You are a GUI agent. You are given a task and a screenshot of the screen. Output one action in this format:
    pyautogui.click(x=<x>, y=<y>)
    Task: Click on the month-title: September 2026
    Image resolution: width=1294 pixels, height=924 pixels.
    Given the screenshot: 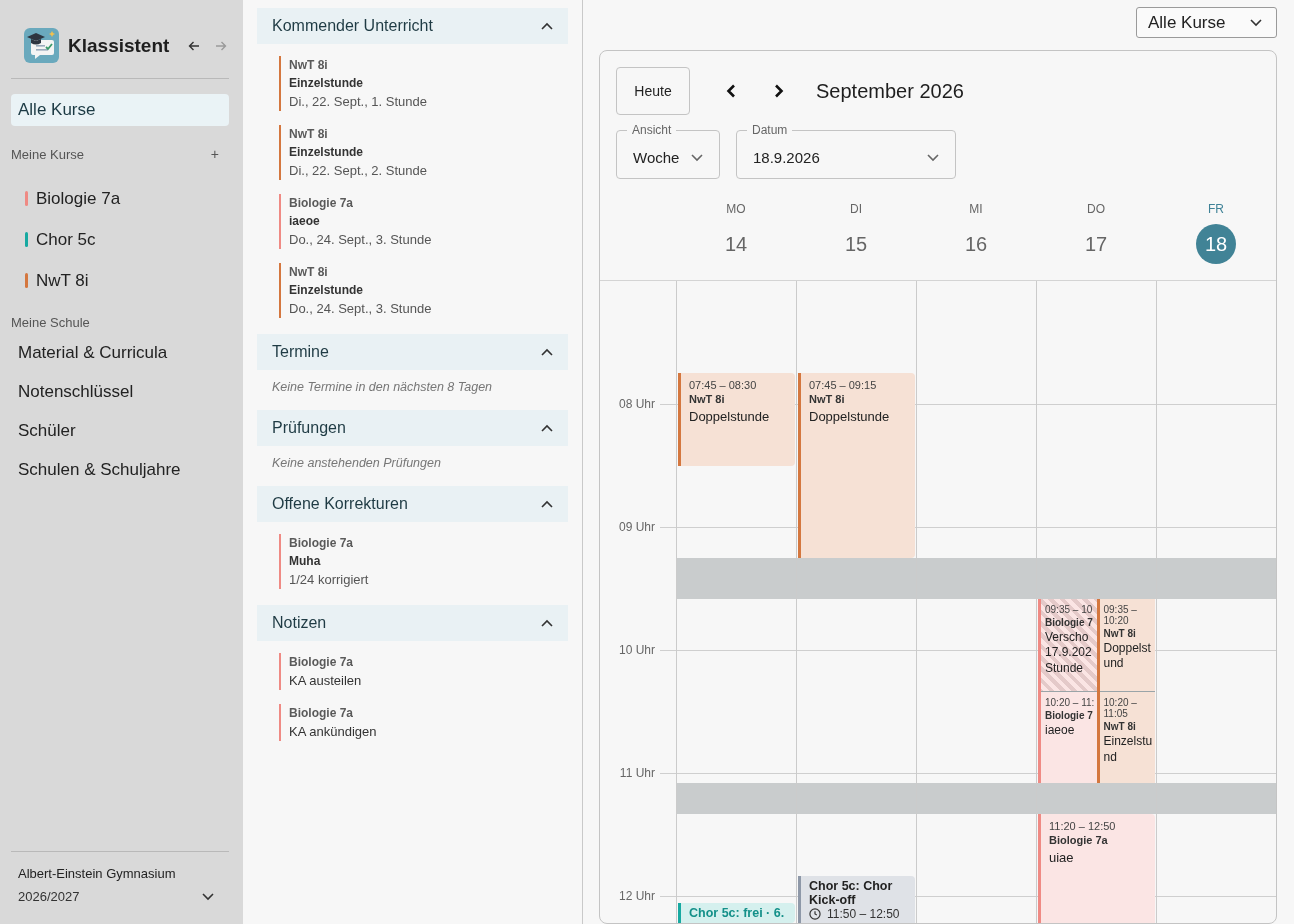 What is the action you would take?
    pyautogui.click(x=890, y=91)
    